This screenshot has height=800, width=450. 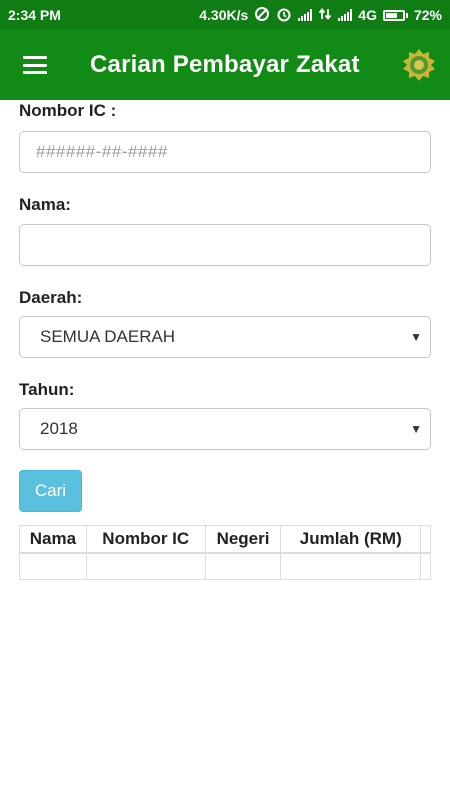 What do you see at coordinates (262, 15) in the screenshot?
I see `data-saver-icon` at bounding box center [262, 15].